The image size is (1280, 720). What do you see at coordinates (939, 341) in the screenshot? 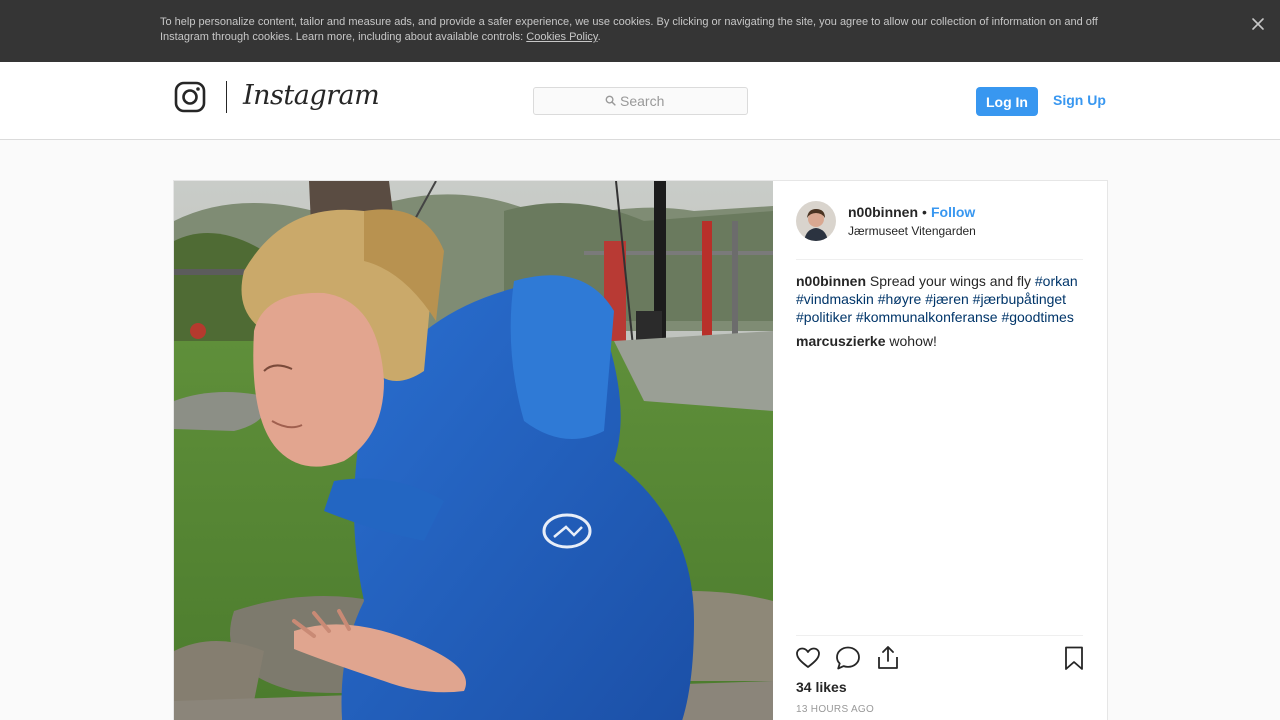
I see `comment-item: marcuszierke wohow!` at bounding box center [939, 341].